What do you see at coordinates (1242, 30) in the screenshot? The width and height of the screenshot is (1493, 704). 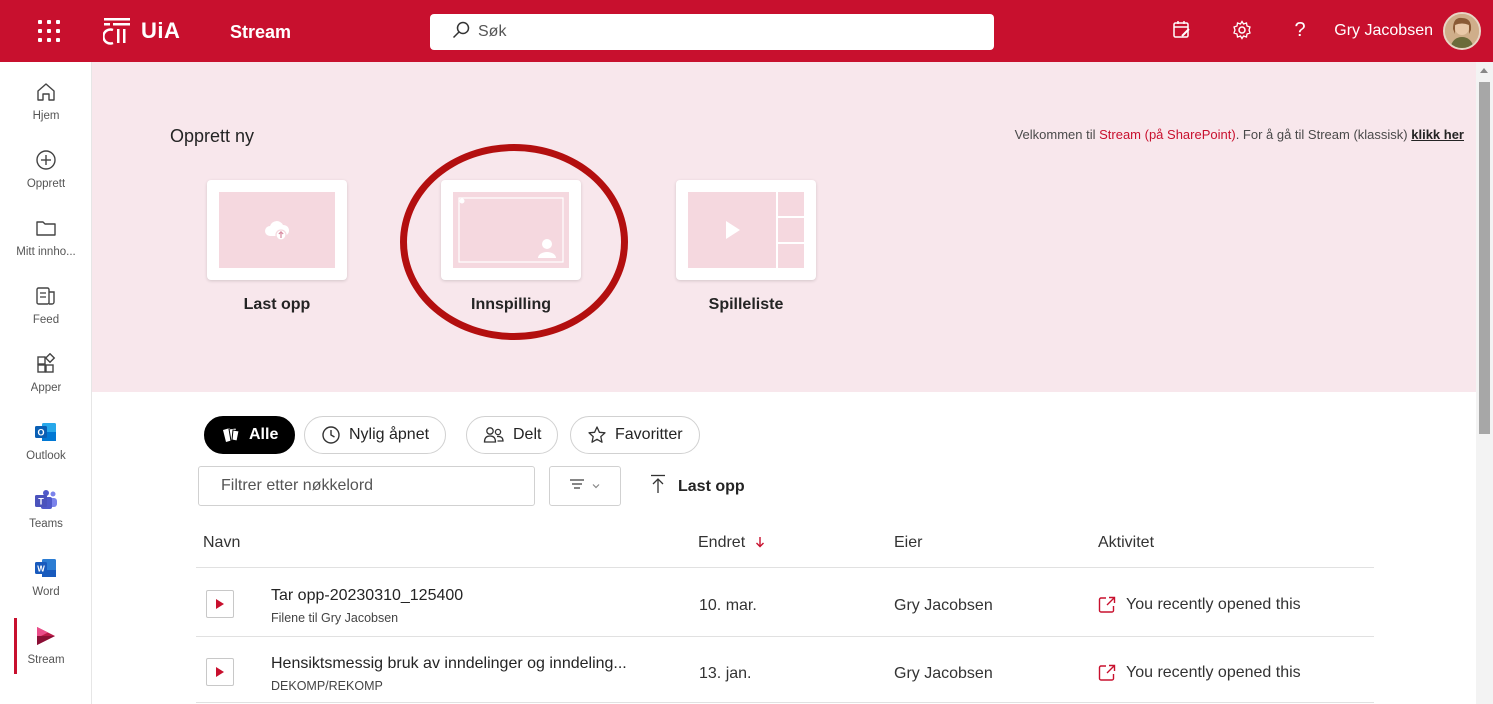 I see `settings-gear-icon` at bounding box center [1242, 30].